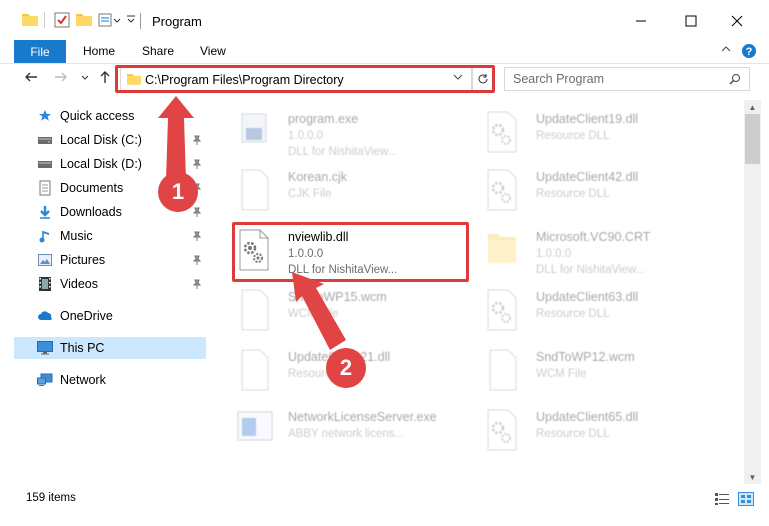  Describe the element at coordinates (110, 260) in the screenshot. I see `sidebar-item-pictures: Pictures` at that location.